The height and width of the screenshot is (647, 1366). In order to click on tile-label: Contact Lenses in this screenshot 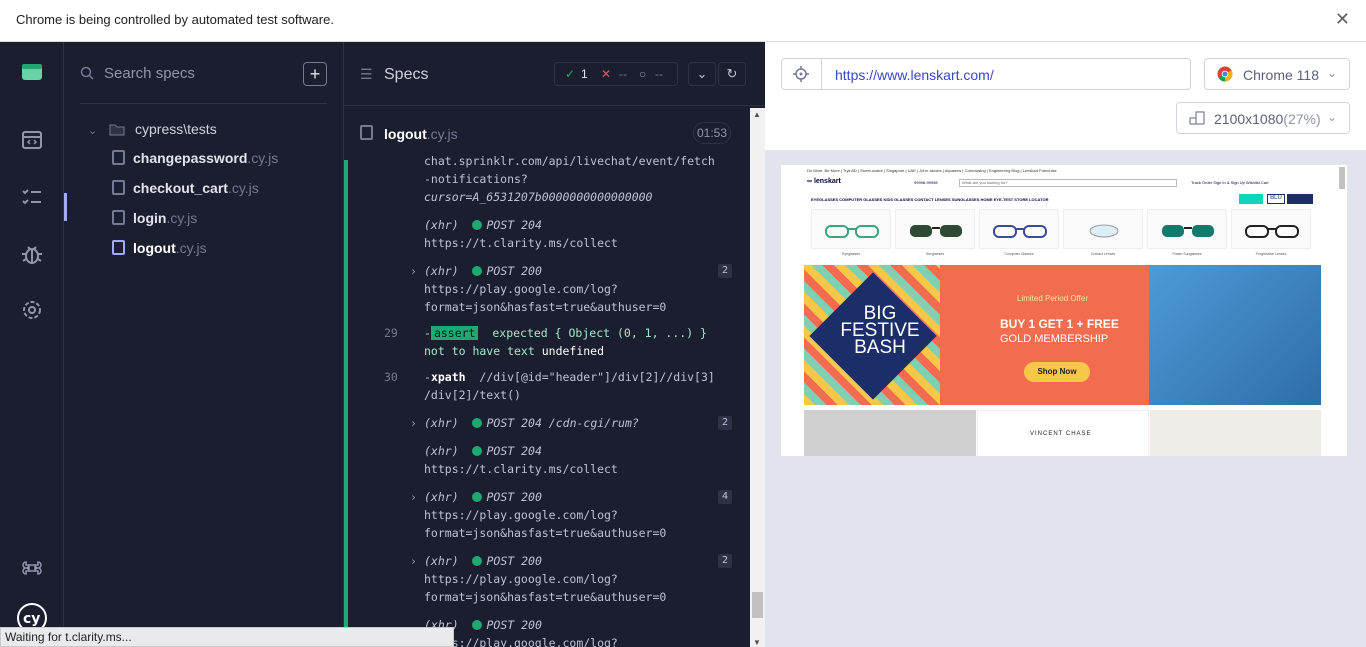, I will do `click(1103, 254)`.